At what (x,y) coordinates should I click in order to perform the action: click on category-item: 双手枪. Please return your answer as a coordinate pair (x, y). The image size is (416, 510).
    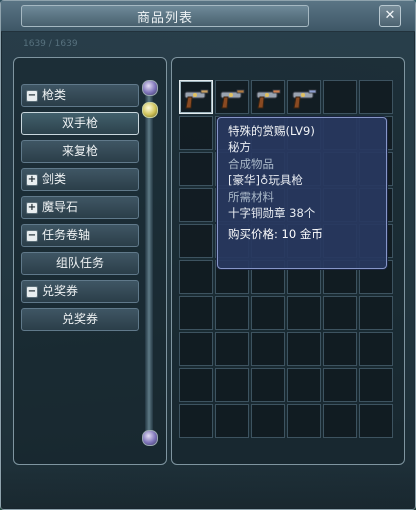
    Looking at the image, I should click on (80, 123).